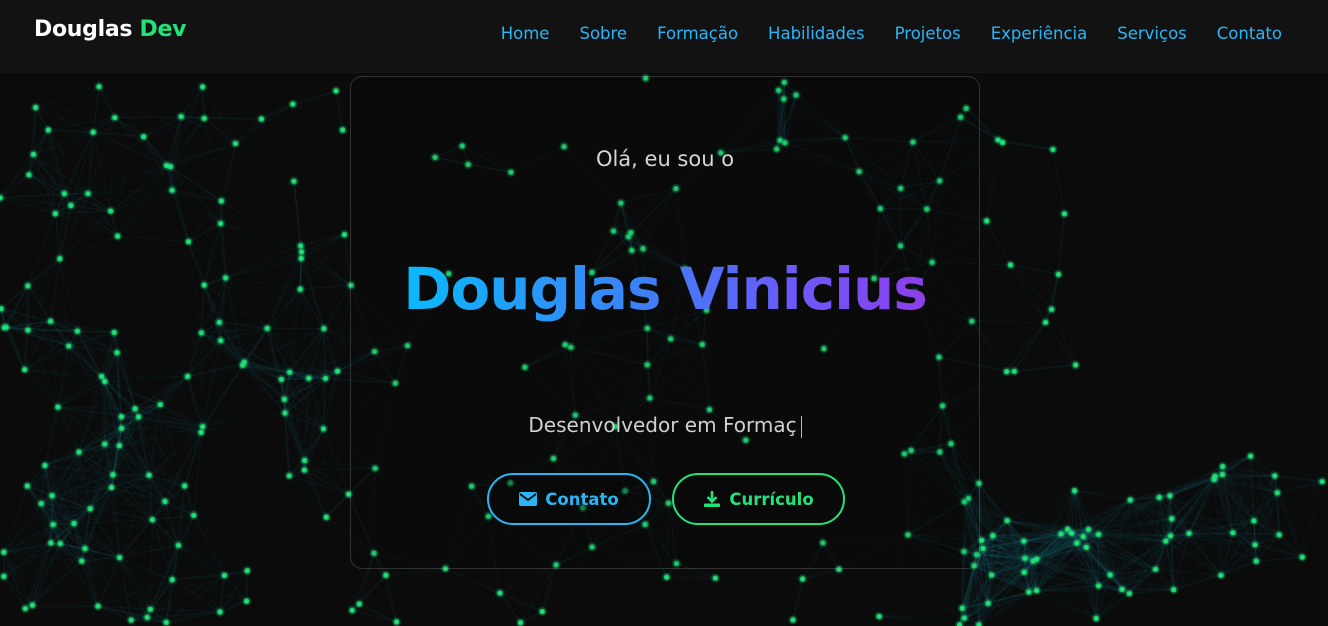 The image size is (1328, 626). I want to click on brand-logo: Douglas Dev, so click(110, 29).